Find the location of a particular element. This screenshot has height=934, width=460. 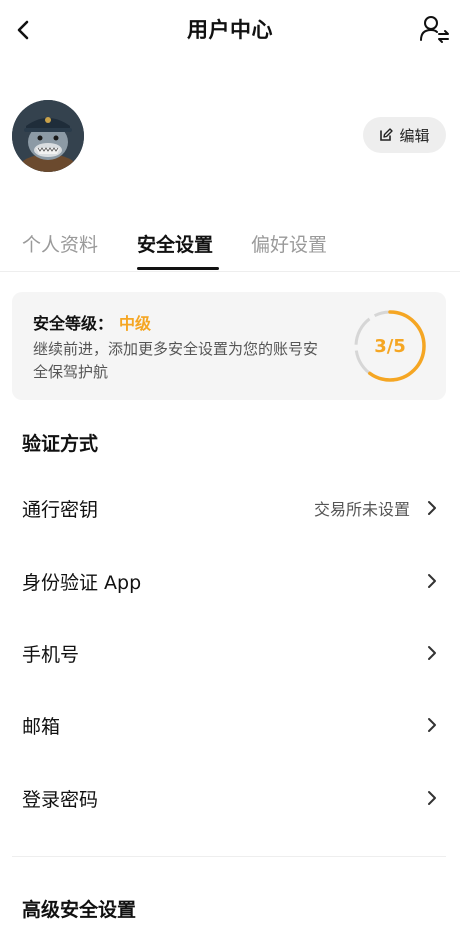

pencil-icon is located at coordinates (387, 134).